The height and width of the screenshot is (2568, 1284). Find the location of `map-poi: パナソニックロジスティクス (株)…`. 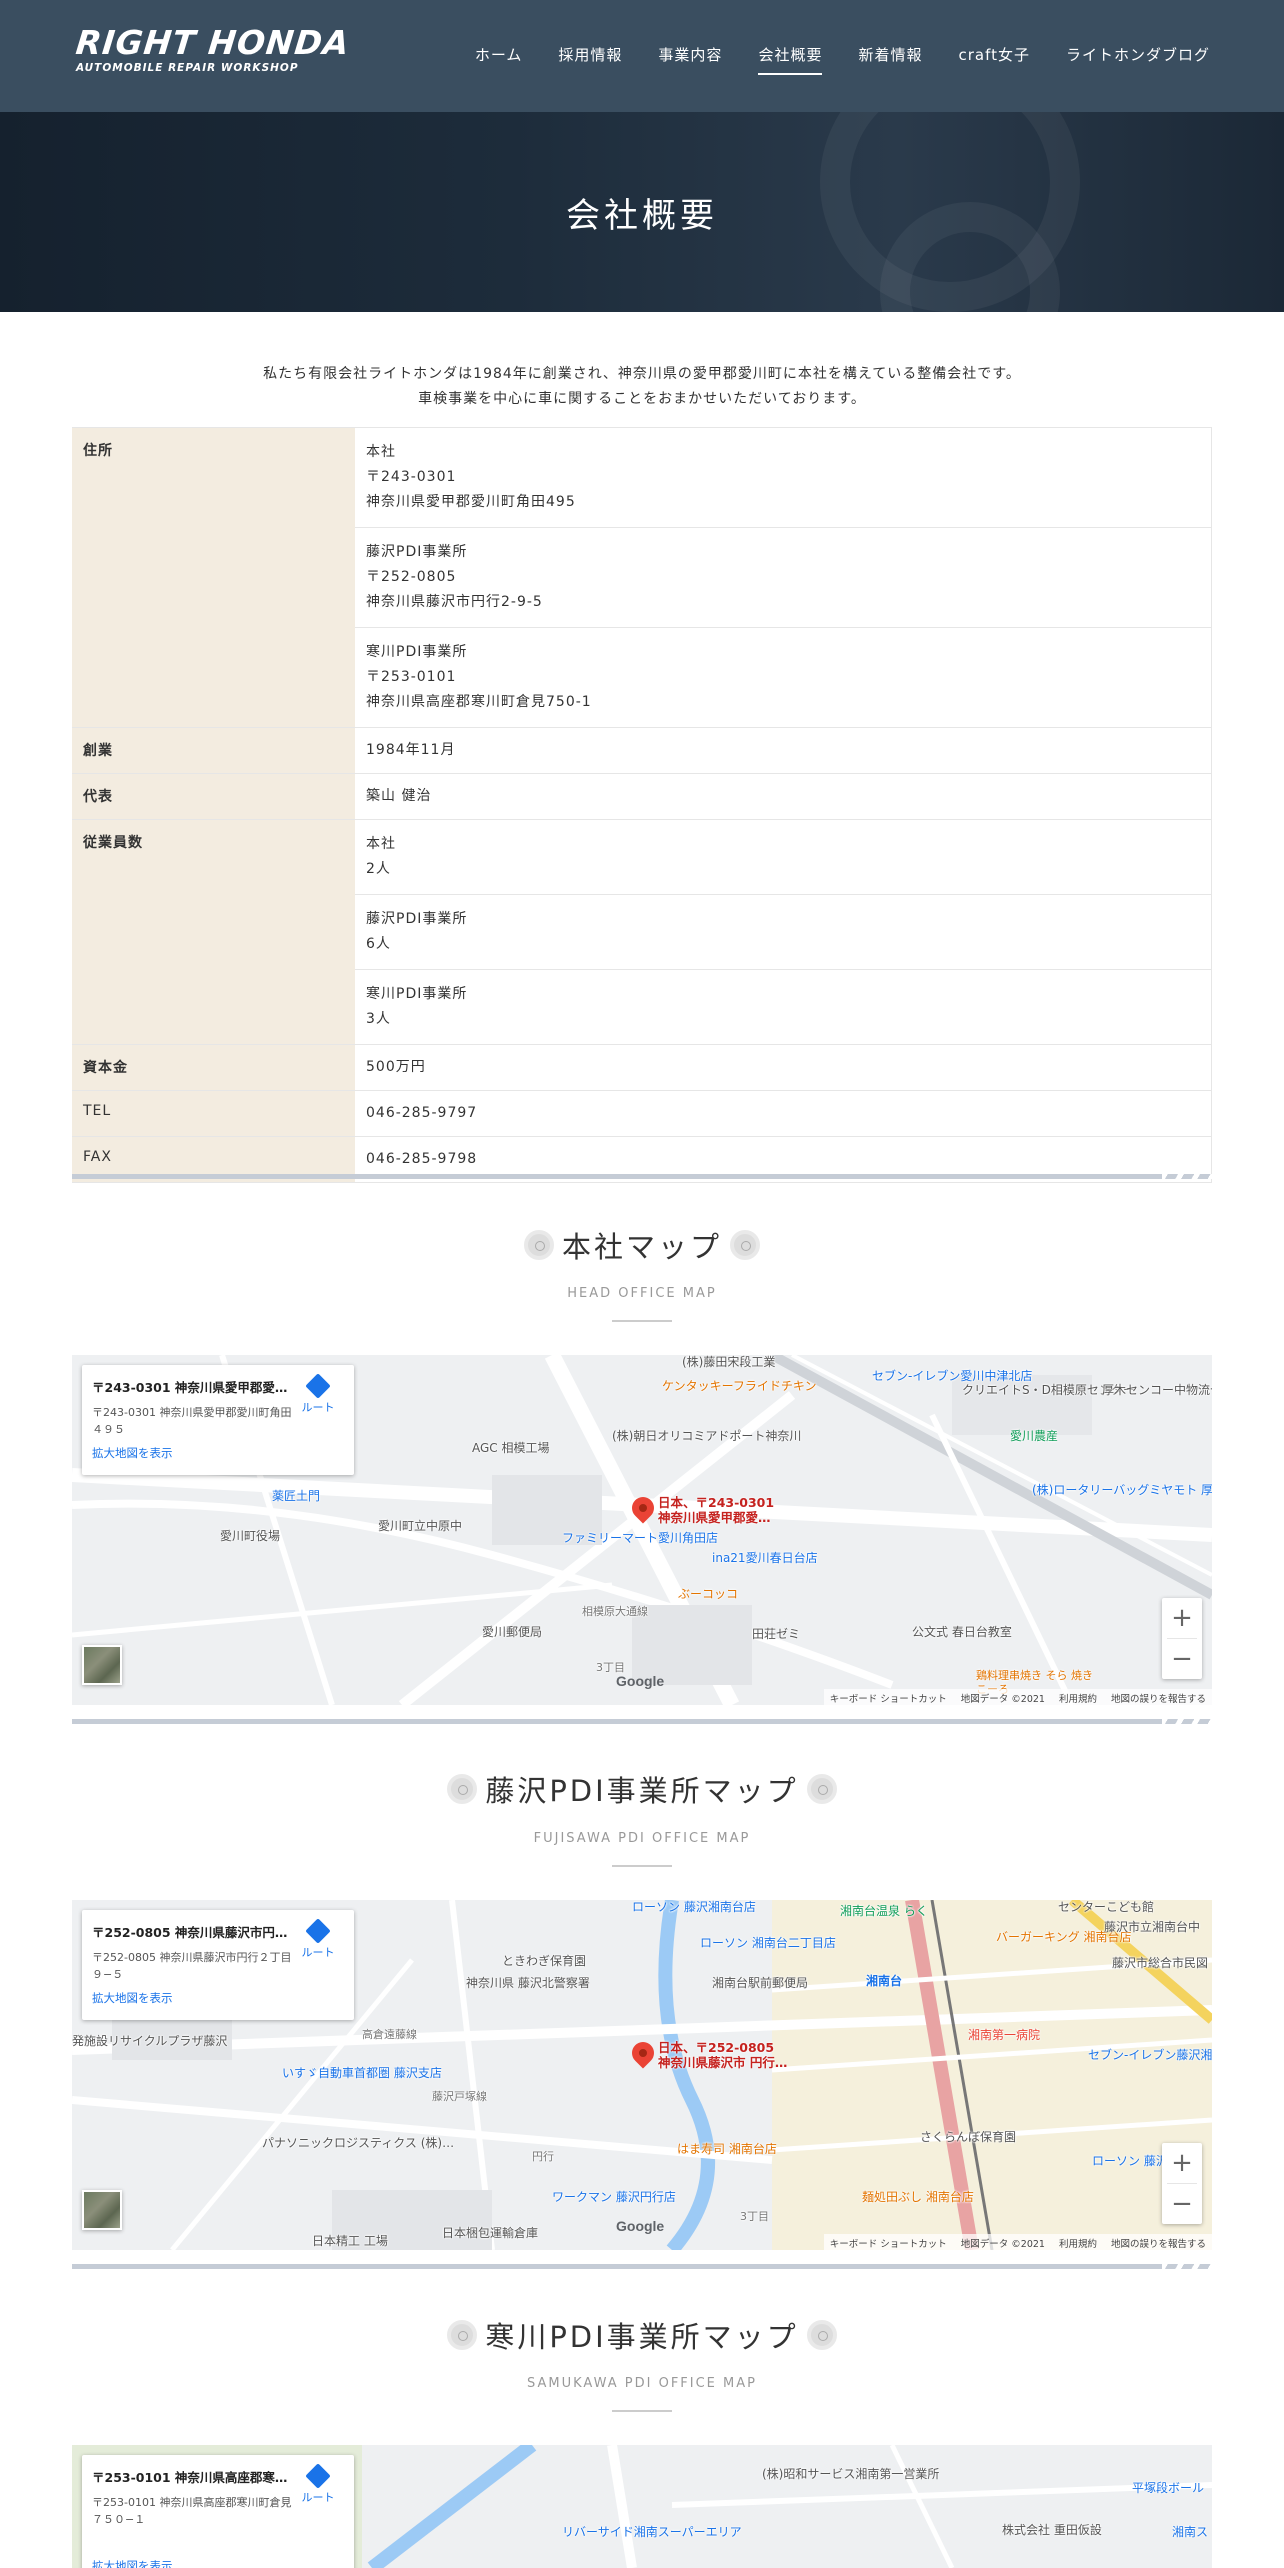

map-poi: パナソニックロジスティクス (株)… is located at coordinates (358, 2143).